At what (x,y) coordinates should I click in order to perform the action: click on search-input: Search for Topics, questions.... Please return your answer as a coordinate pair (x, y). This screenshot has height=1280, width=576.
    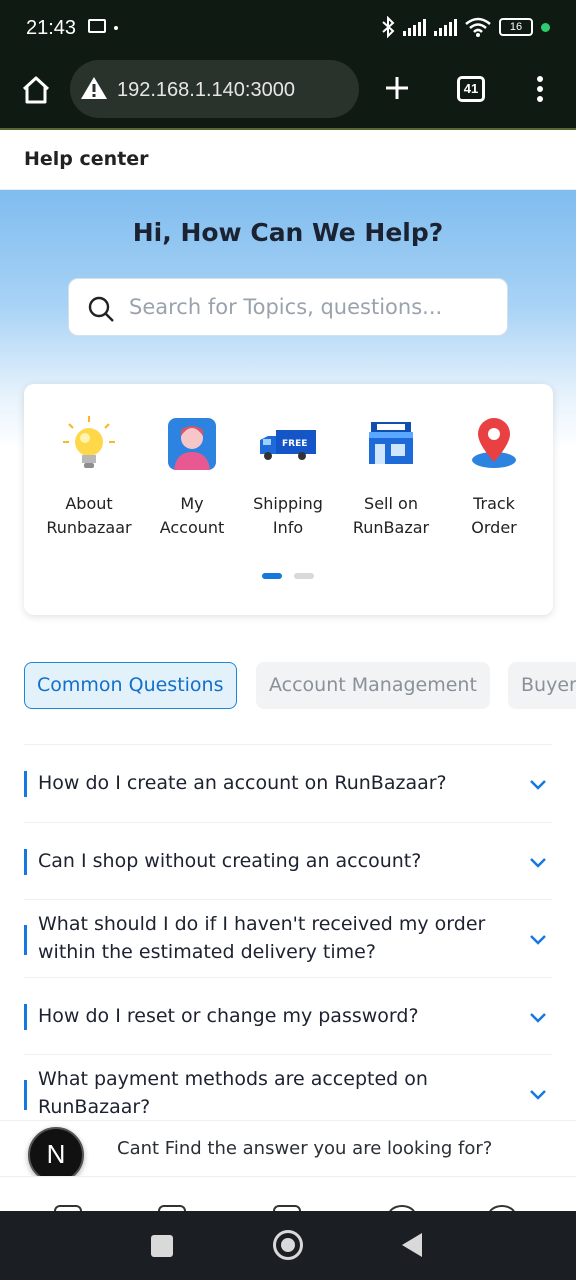
    Looking at the image, I should click on (288, 307).